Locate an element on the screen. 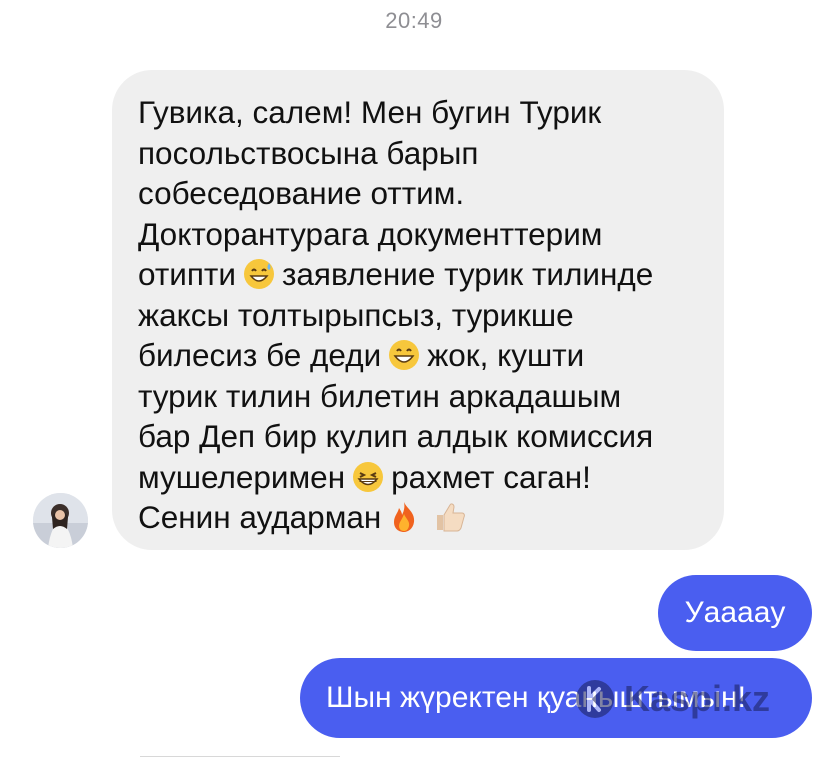 This screenshot has width=828, height=766. message-text: Шын жүректен қуаныштымын! is located at coordinates (536, 697).